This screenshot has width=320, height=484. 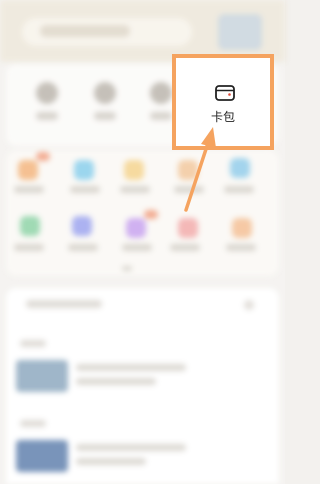 I want to click on wallet-label: 卡包, so click(x=222, y=117).